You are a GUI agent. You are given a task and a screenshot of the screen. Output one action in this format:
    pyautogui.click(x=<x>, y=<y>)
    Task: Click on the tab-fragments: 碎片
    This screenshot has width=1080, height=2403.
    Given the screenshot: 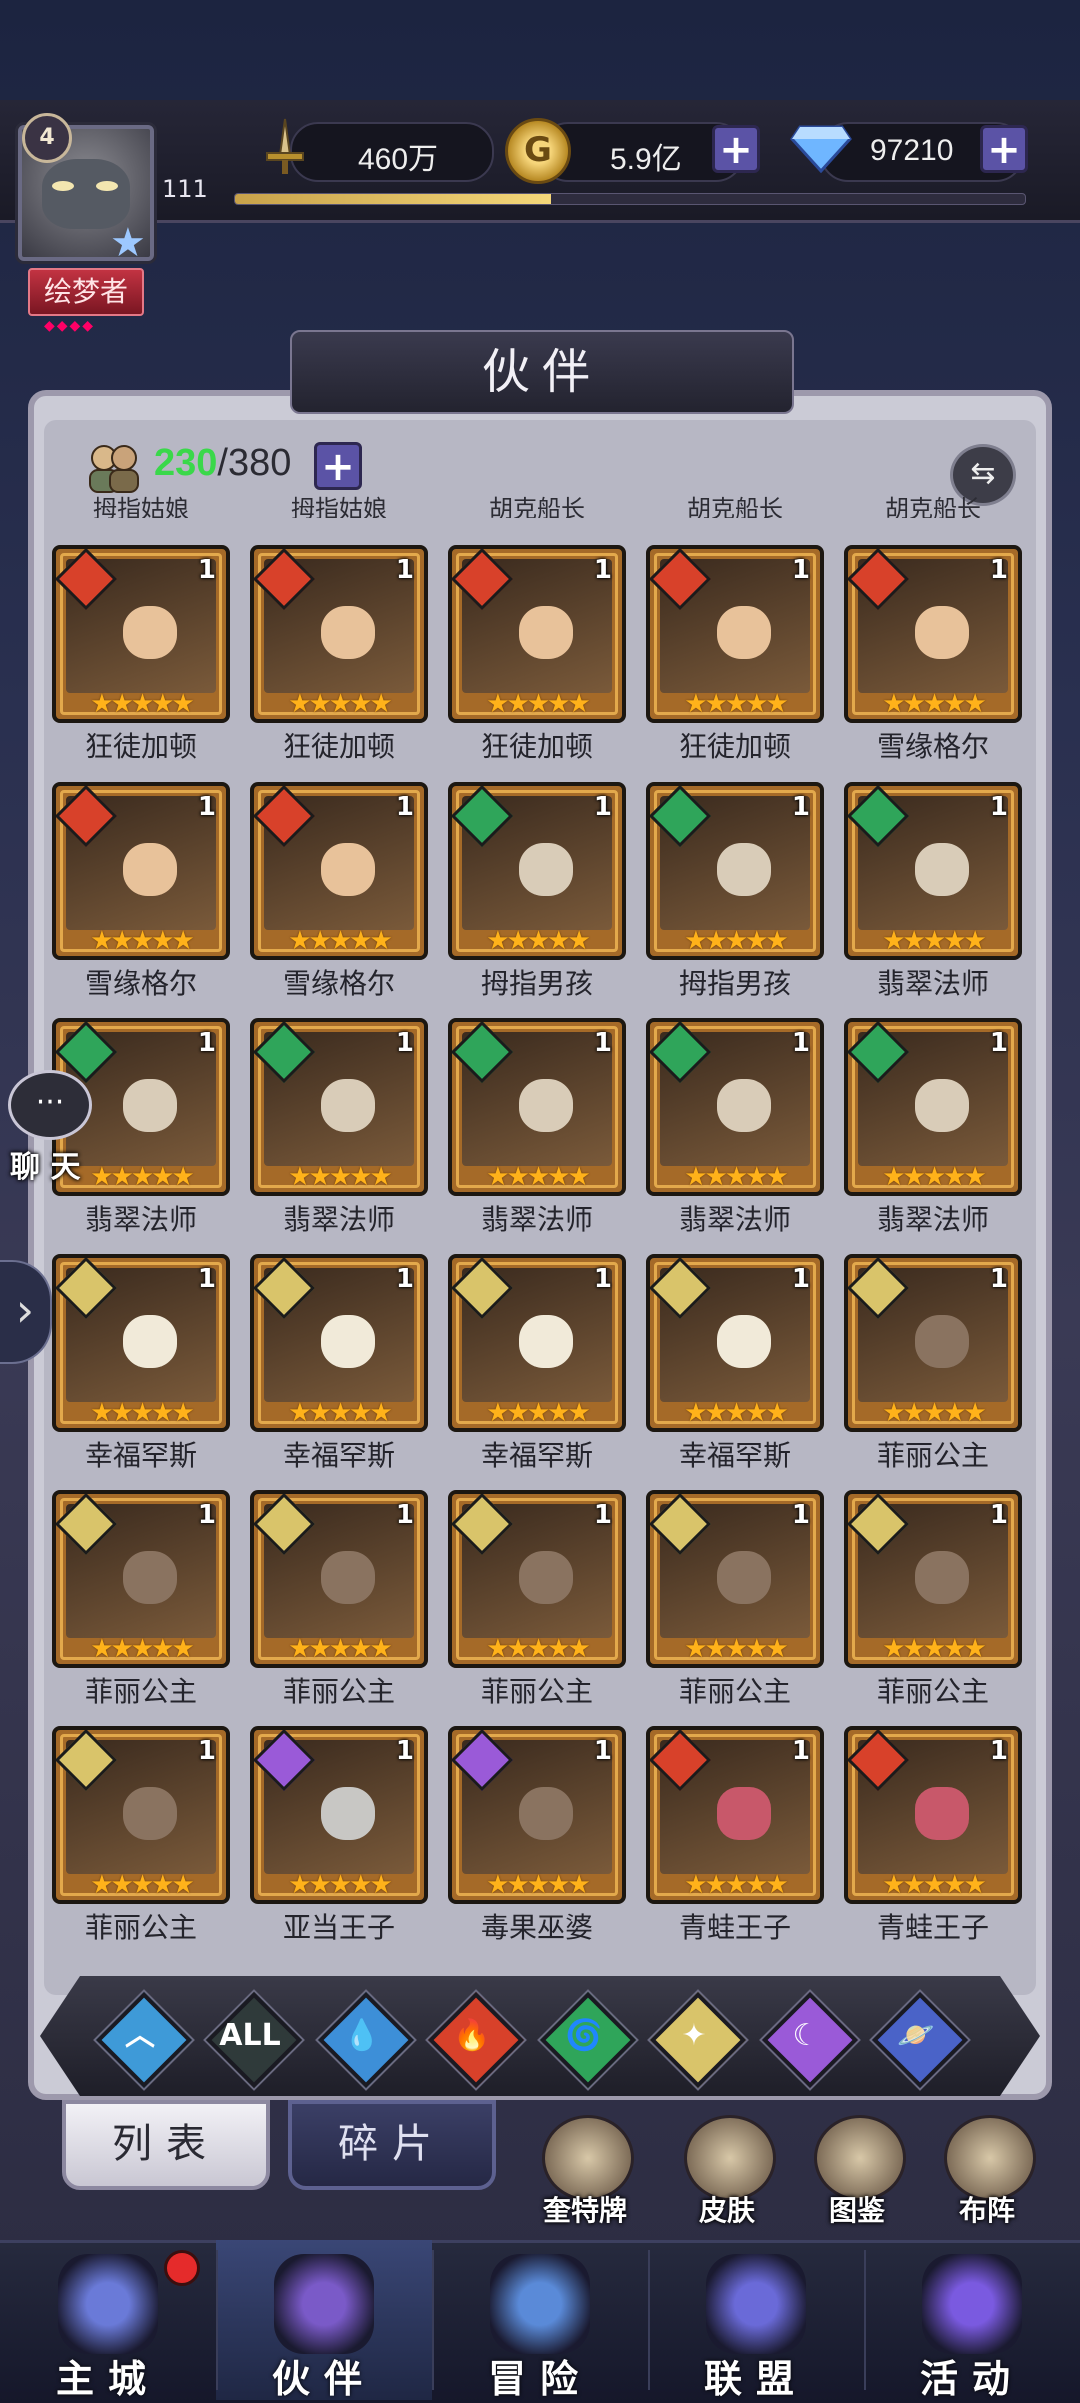 What is the action you would take?
    pyautogui.click(x=392, y=2145)
    